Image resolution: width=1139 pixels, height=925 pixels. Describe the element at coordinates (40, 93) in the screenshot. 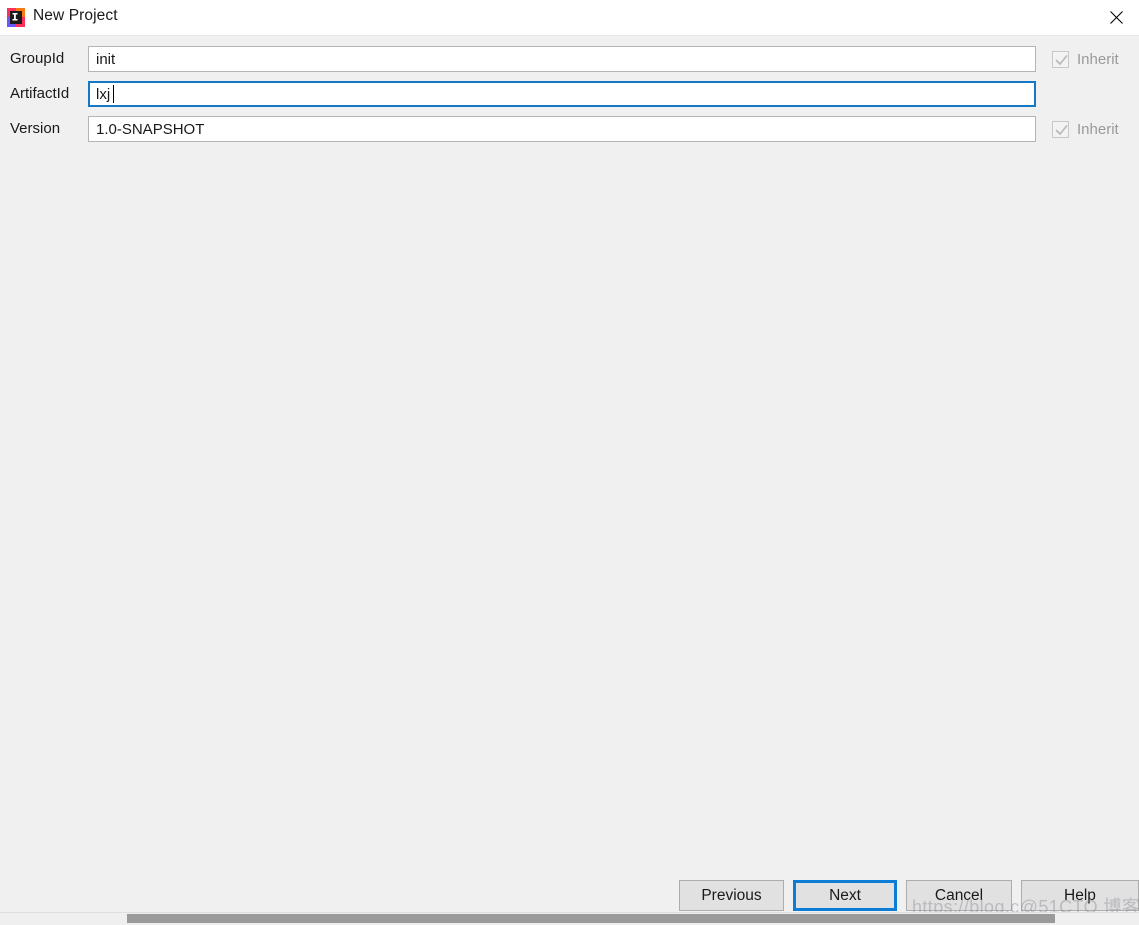

I see `artifactid-label: ArtifactId` at that location.